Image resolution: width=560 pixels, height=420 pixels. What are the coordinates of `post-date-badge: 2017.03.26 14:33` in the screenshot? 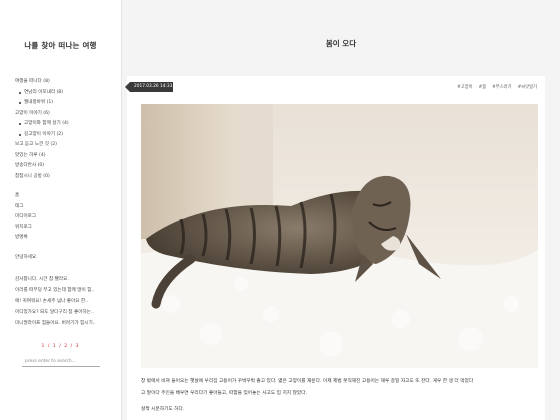 It's located at (149, 87).